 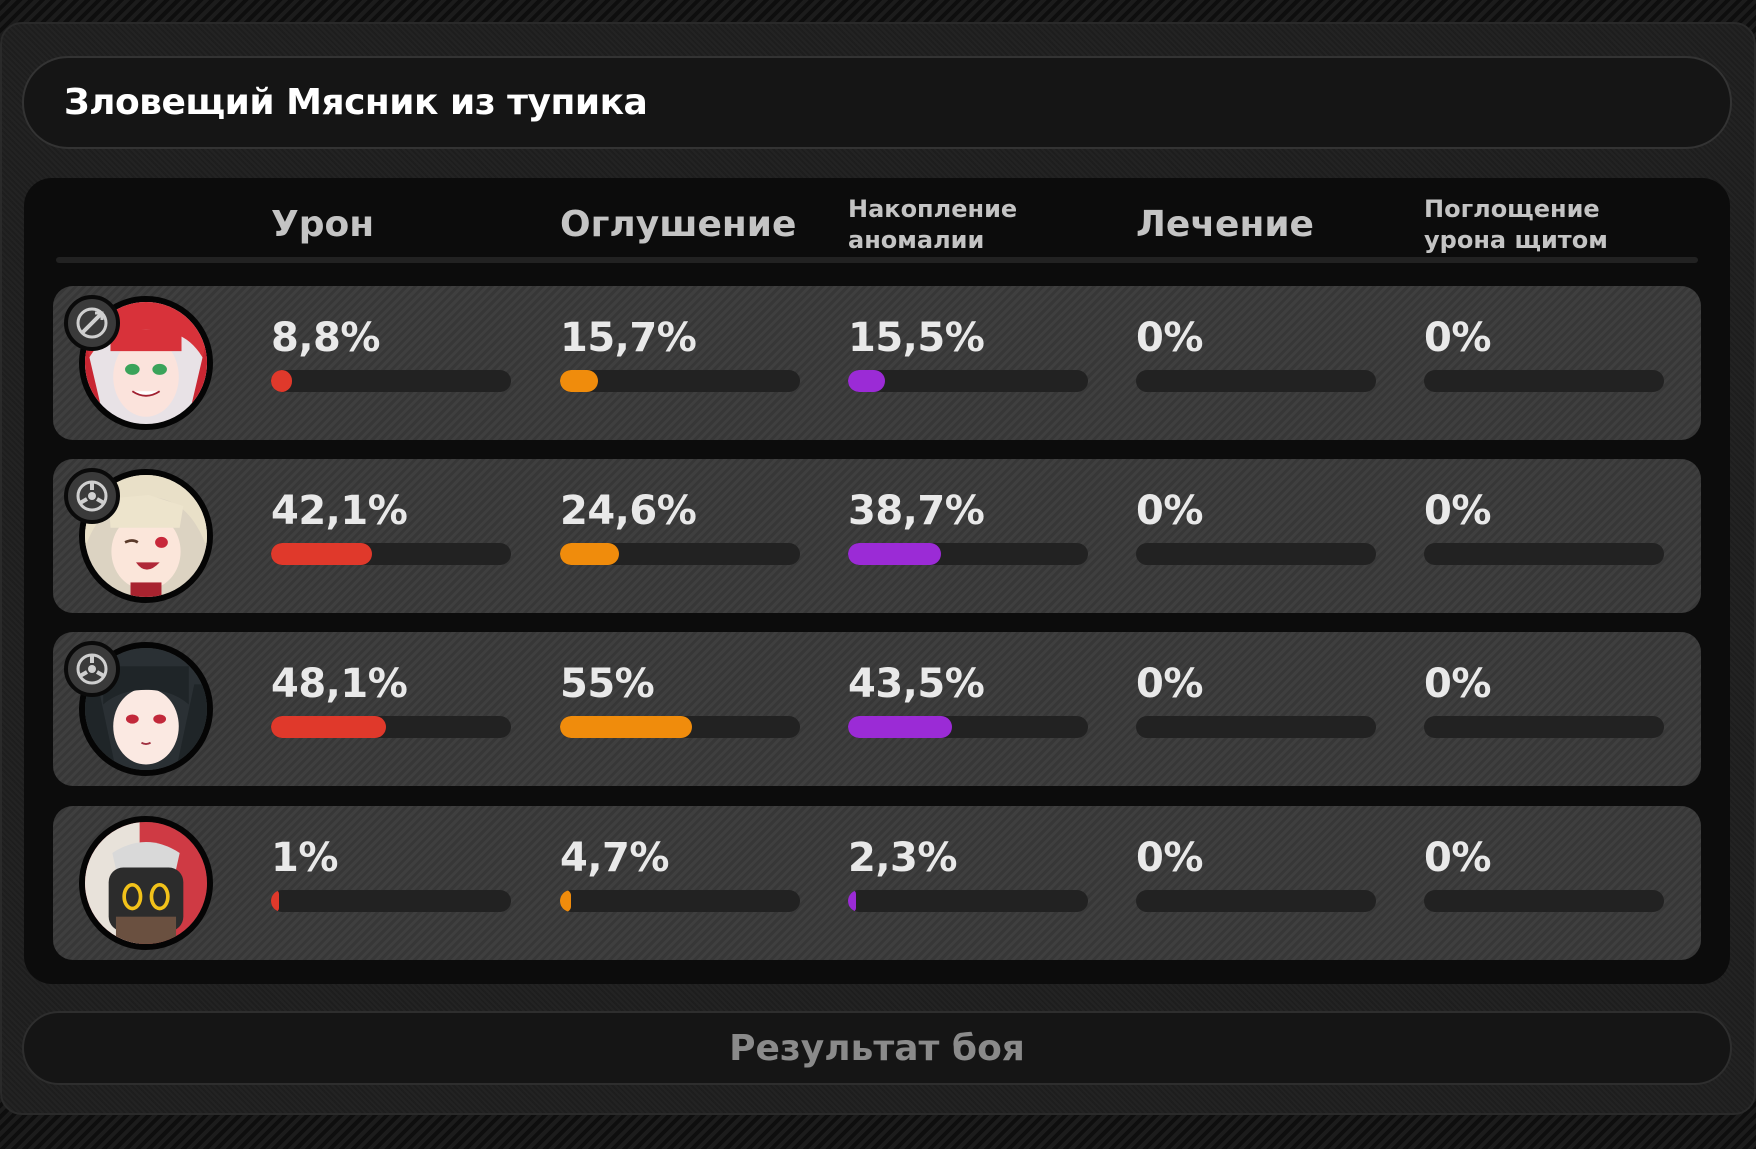 What do you see at coordinates (902, 858) in the screenshot?
I see `anomaly-value: 2,3%` at bounding box center [902, 858].